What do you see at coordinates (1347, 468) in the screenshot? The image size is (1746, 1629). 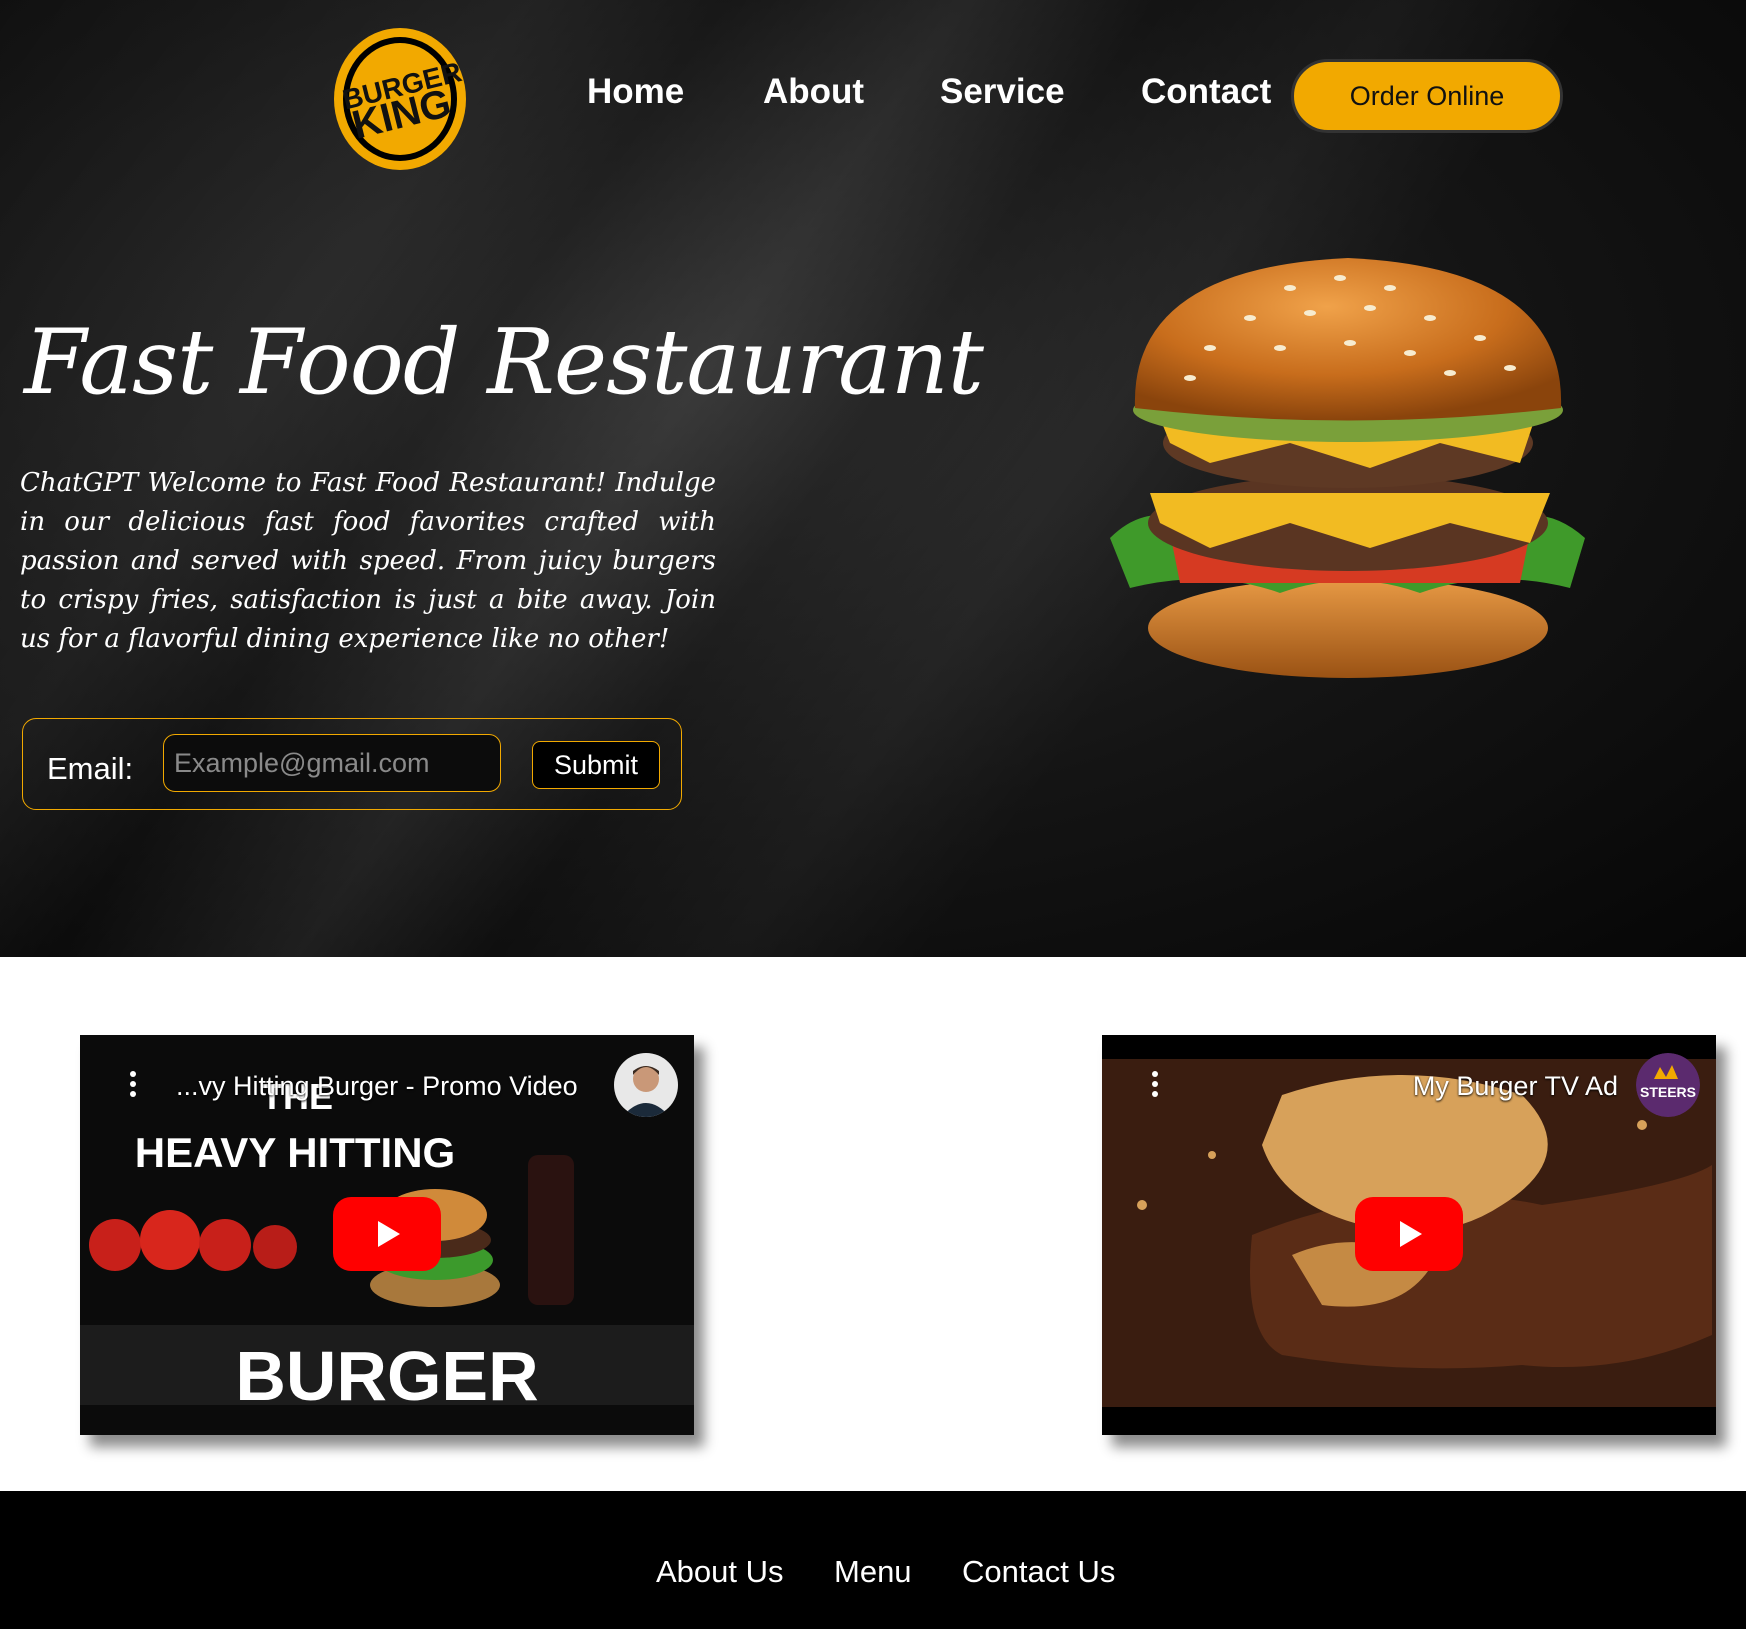 I see `burger-image` at bounding box center [1347, 468].